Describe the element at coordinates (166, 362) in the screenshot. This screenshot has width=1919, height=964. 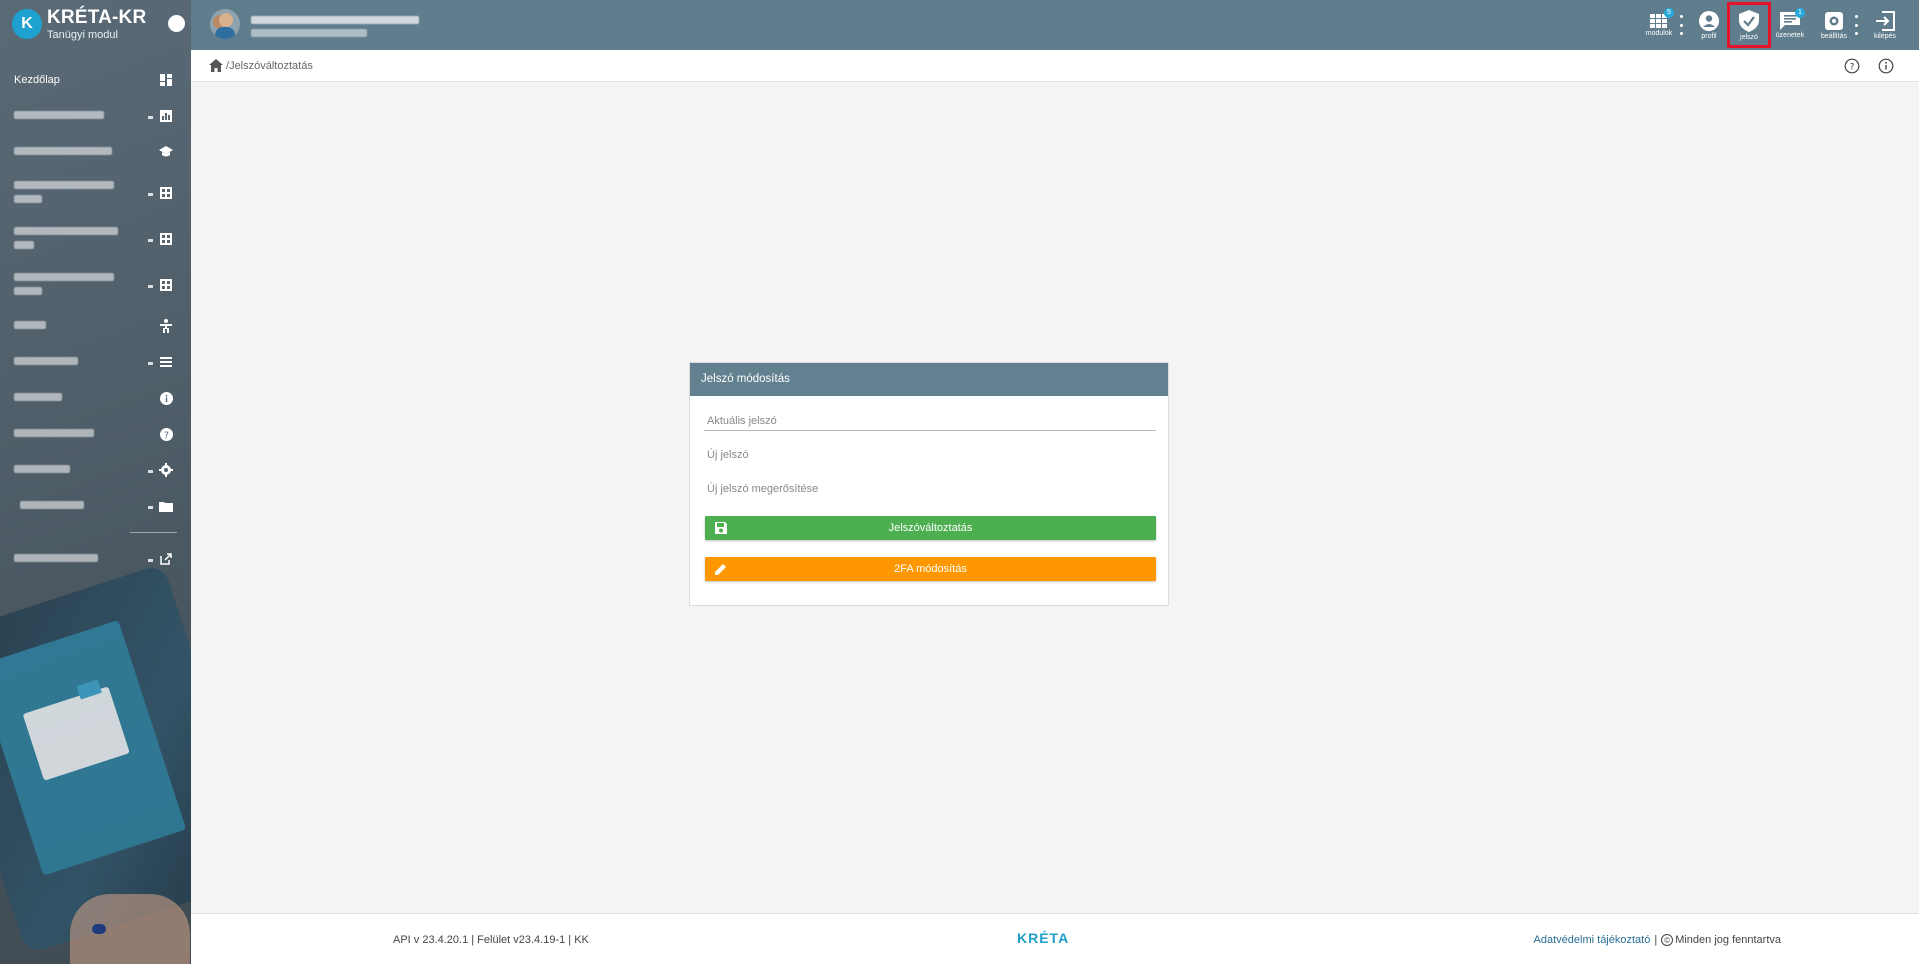
I see `list-icon` at that location.